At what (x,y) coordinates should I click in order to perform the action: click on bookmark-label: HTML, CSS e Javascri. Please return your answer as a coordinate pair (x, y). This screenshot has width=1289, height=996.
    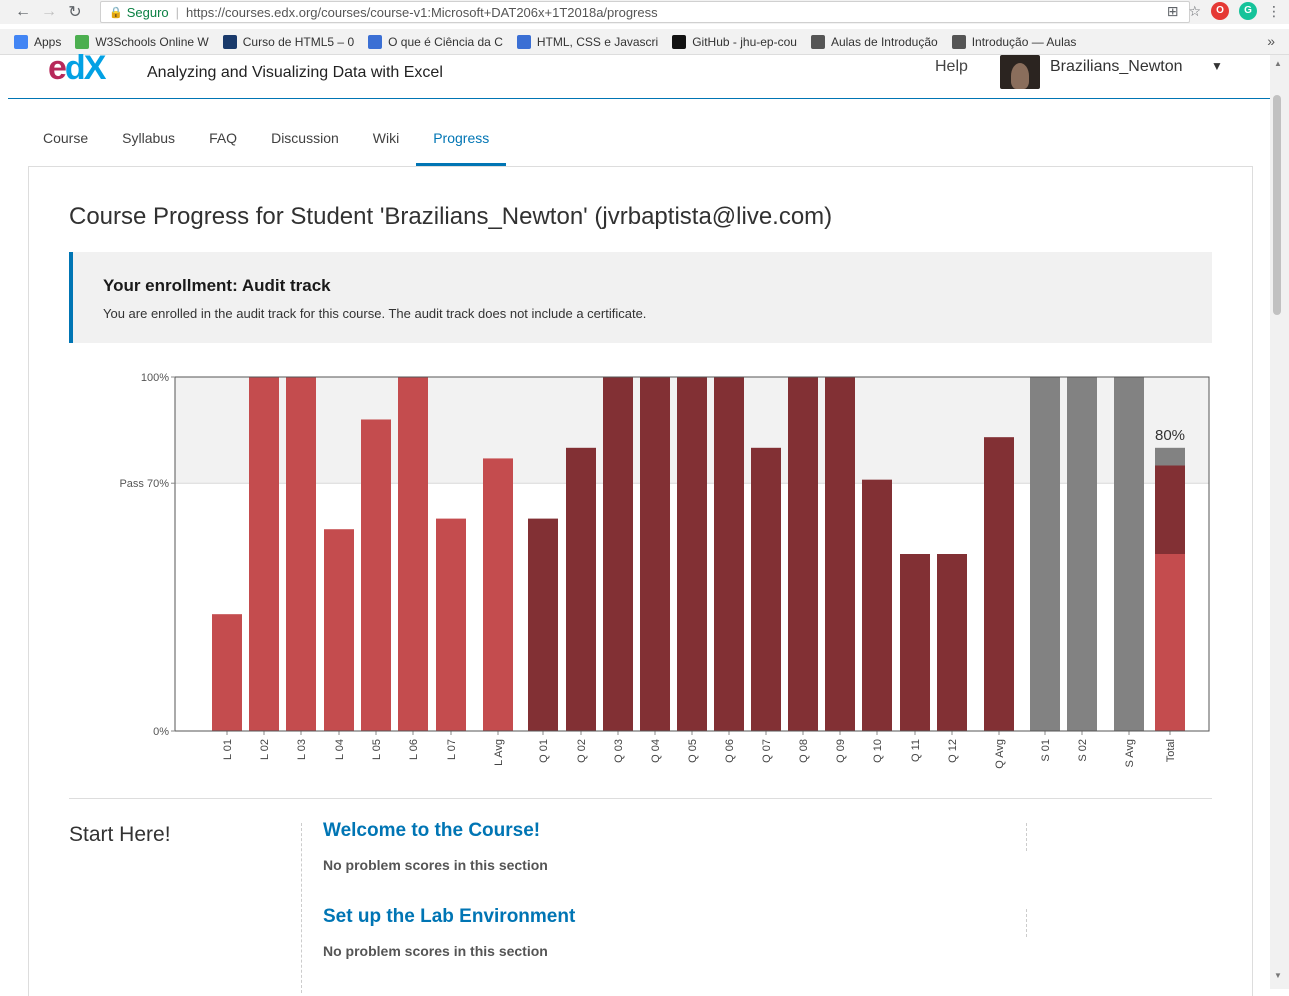
    Looking at the image, I should click on (597, 41).